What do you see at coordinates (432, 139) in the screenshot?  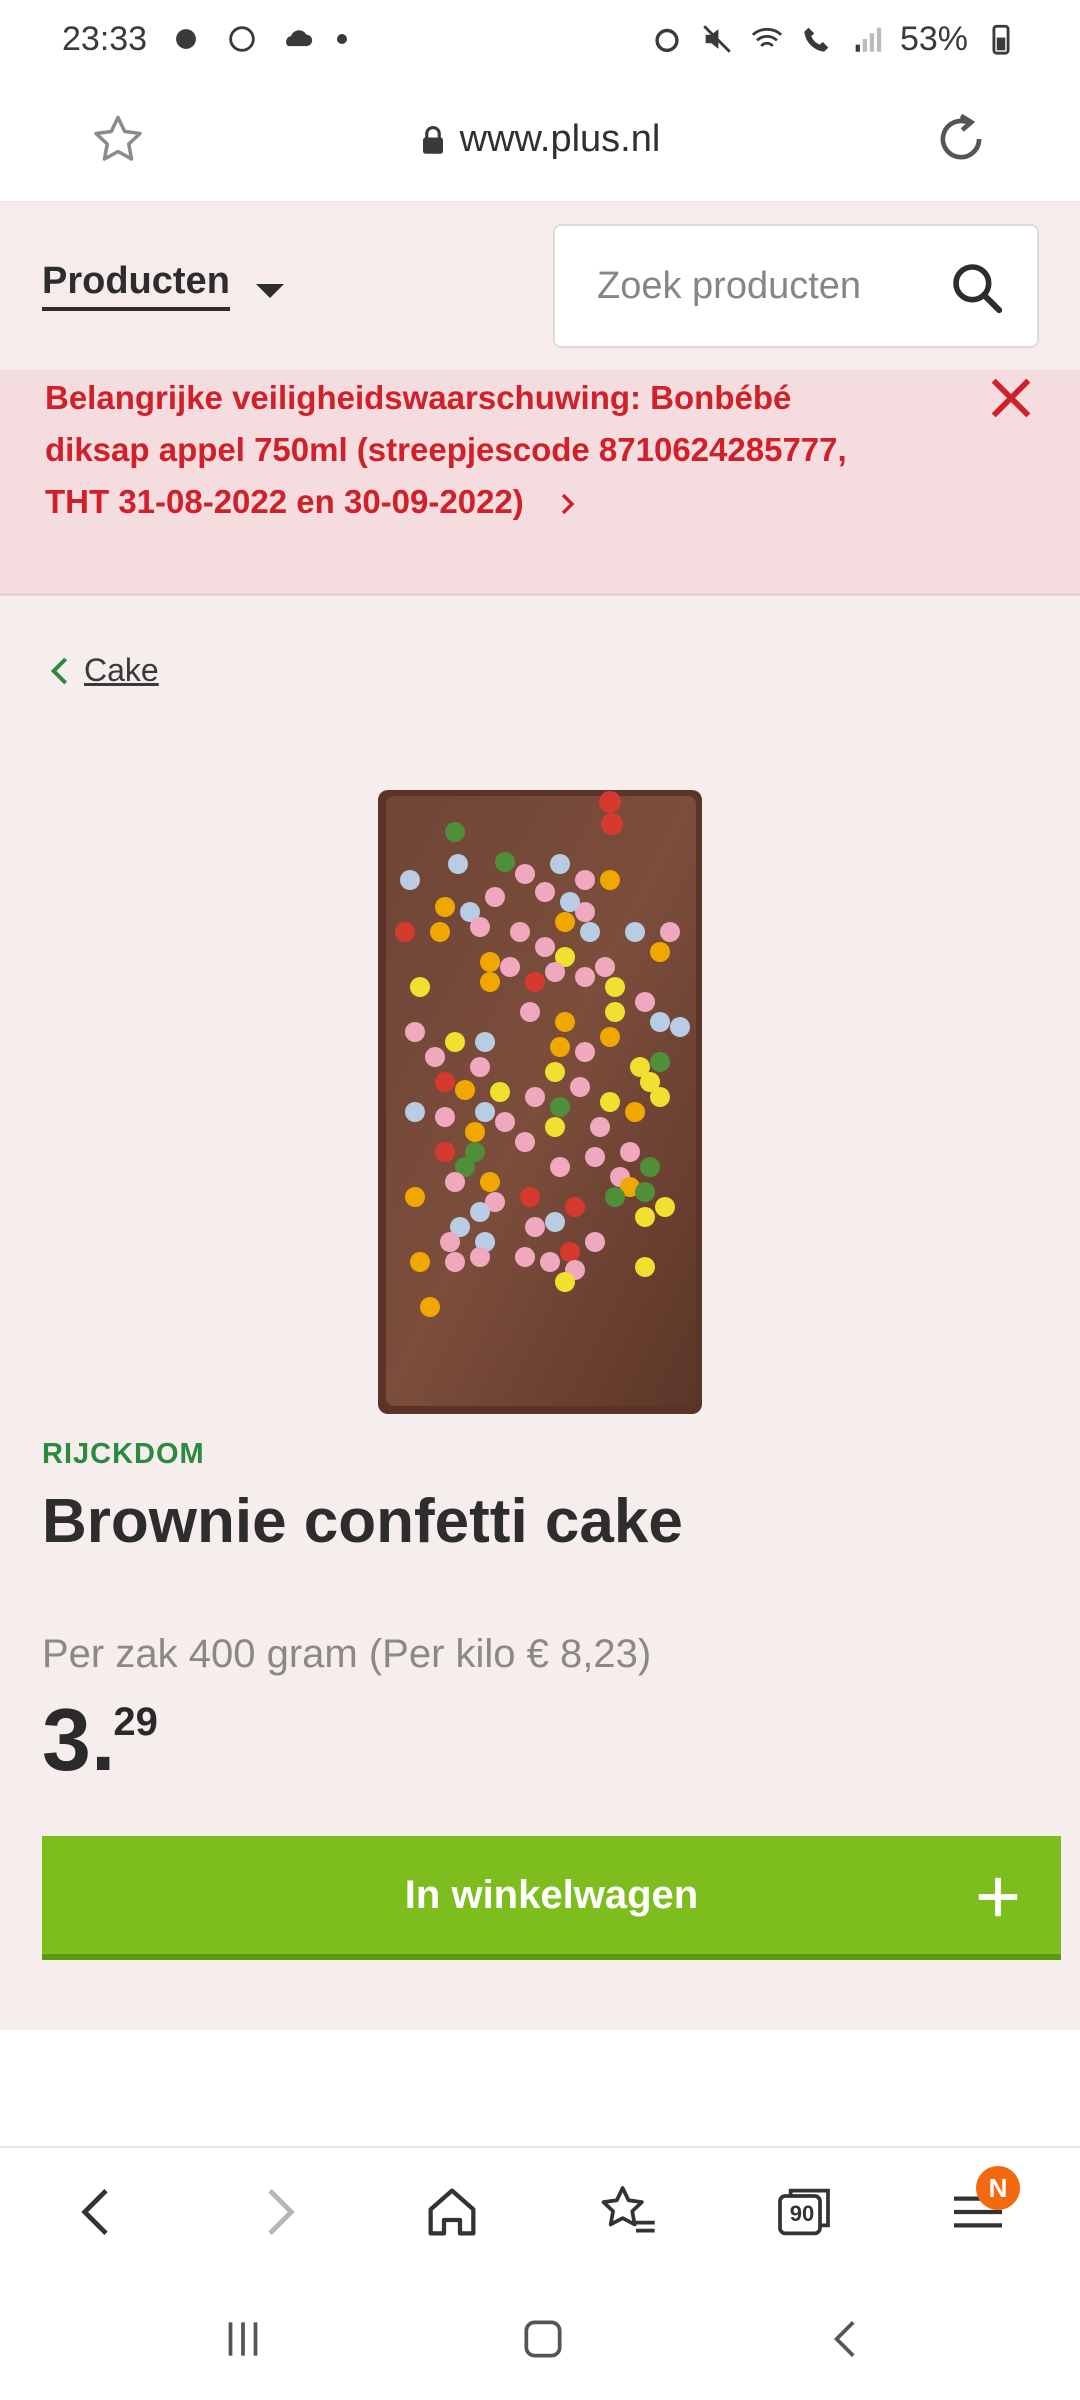 I see `lock-icon` at bounding box center [432, 139].